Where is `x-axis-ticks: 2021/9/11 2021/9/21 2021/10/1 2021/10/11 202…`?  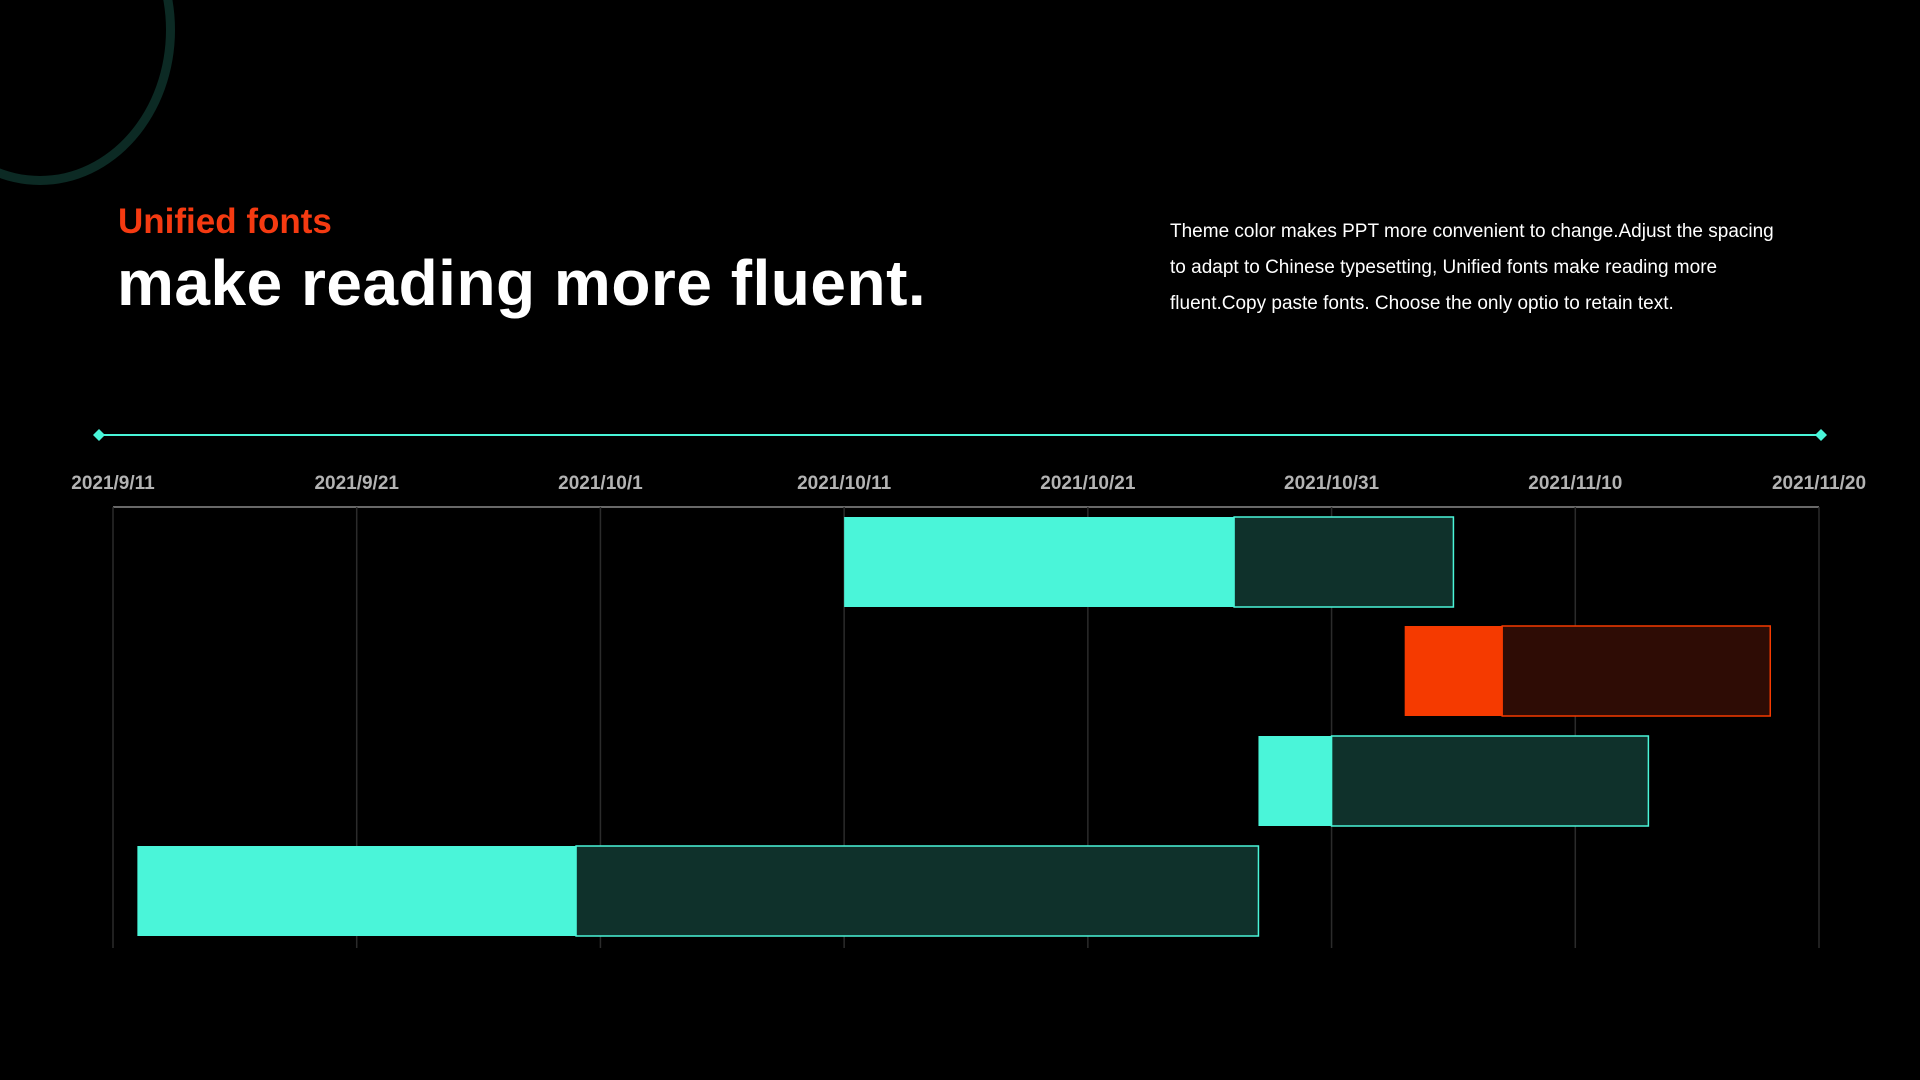
x-axis-ticks: 2021/9/11 2021/9/21 2021/10/1 2021/10/11 202… is located at coordinates (968, 483).